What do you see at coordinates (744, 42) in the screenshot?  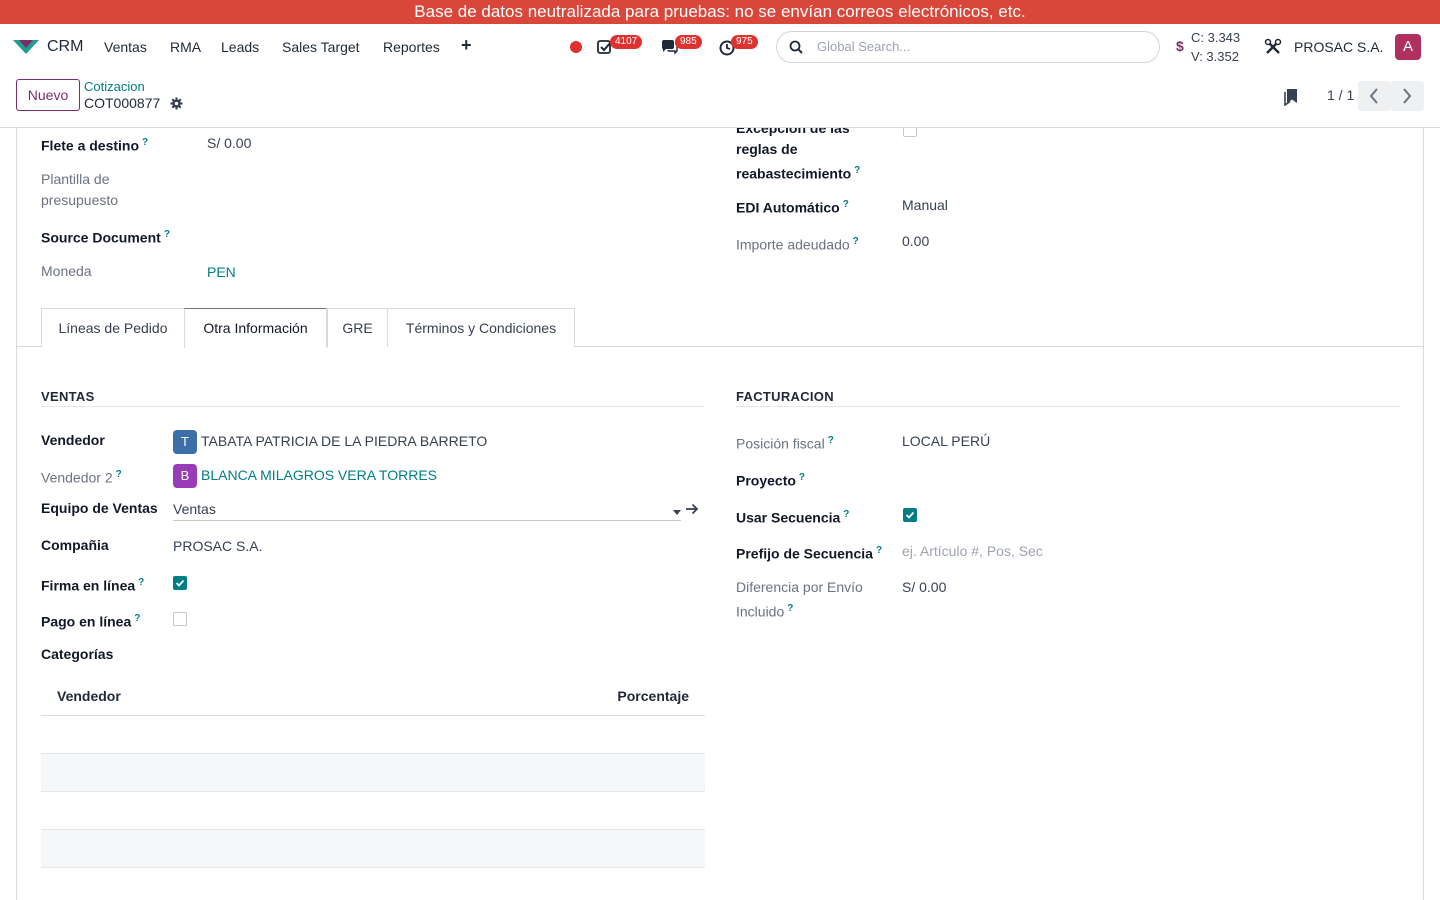 I see `timers-badge: 975` at bounding box center [744, 42].